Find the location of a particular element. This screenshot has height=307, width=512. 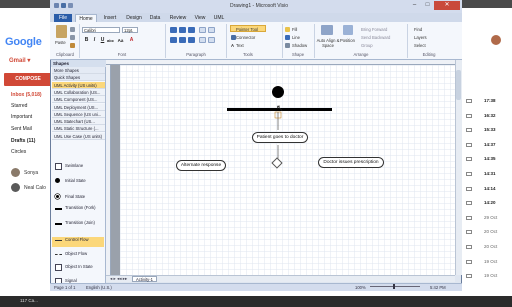

align-right-icon is located at coordinates (191, 40).